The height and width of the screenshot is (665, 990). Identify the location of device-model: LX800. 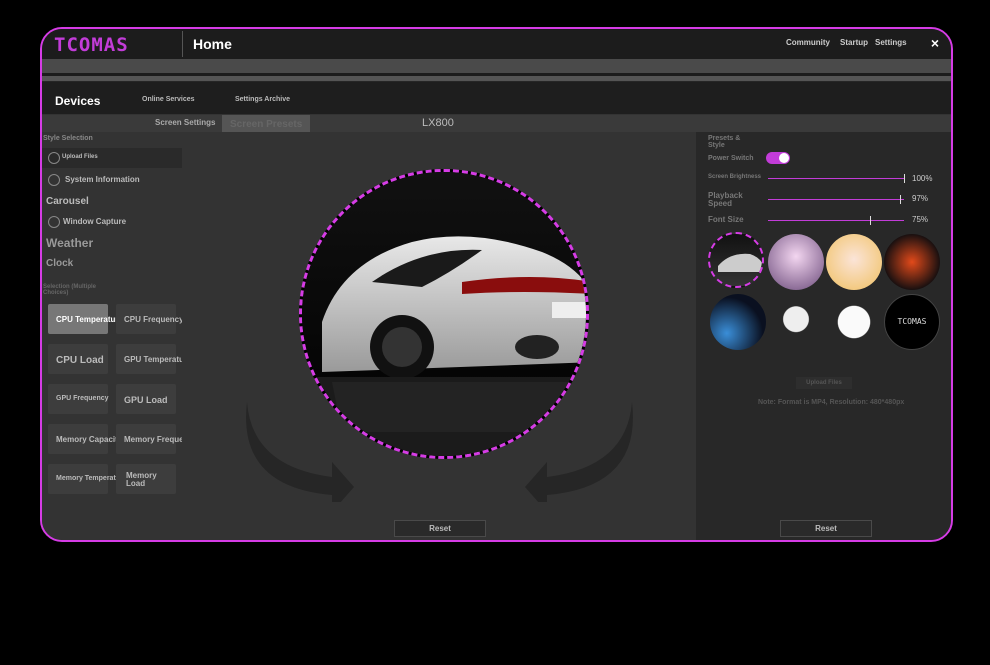
(438, 123).